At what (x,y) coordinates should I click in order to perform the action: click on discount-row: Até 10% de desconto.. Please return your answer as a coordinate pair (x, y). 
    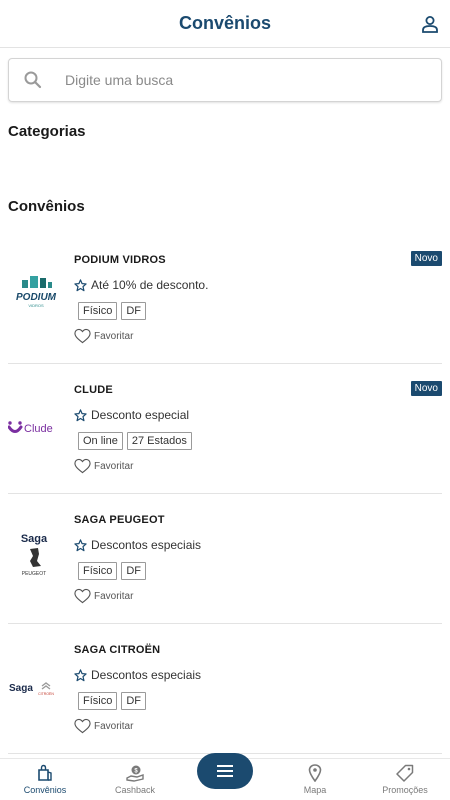
    Looking at the image, I should click on (141, 285).